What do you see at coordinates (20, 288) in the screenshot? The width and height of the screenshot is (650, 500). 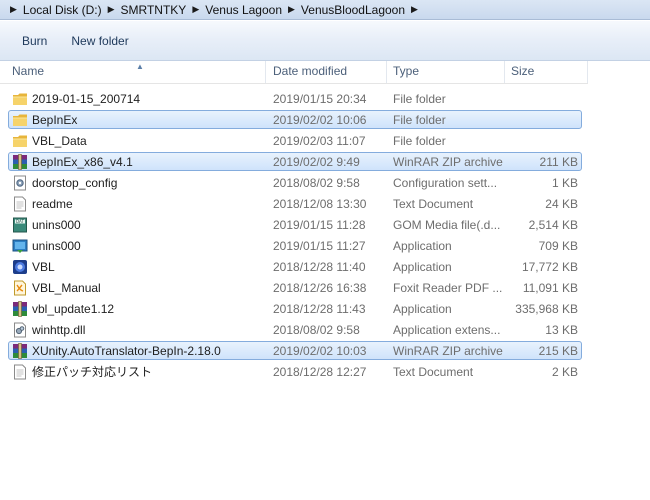 I see `pdf-icon` at bounding box center [20, 288].